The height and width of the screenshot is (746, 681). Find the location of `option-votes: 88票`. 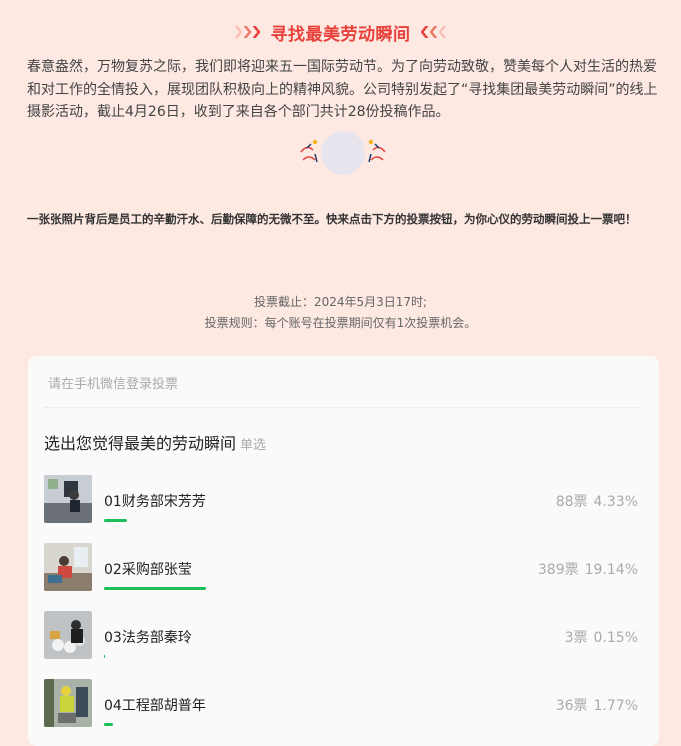

option-votes: 88票 is located at coordinates (571, 502).